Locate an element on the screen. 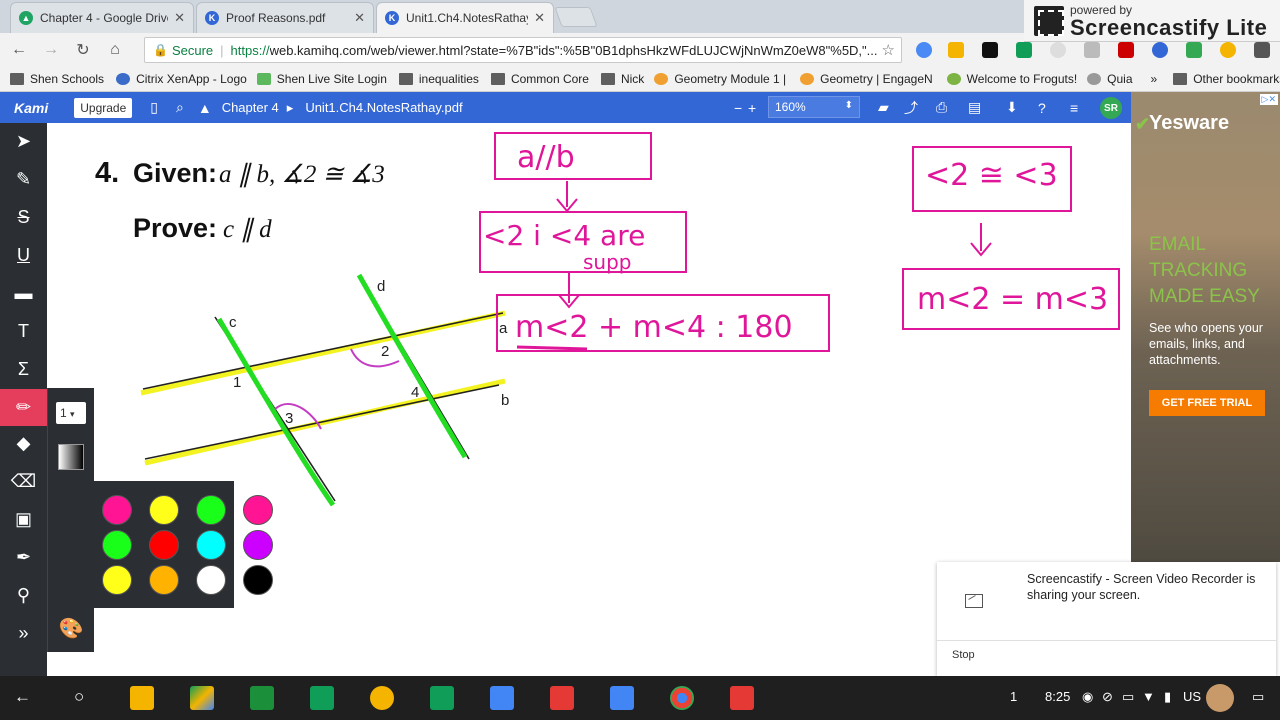  forward-icon: → is located at coordinates (51, 50).